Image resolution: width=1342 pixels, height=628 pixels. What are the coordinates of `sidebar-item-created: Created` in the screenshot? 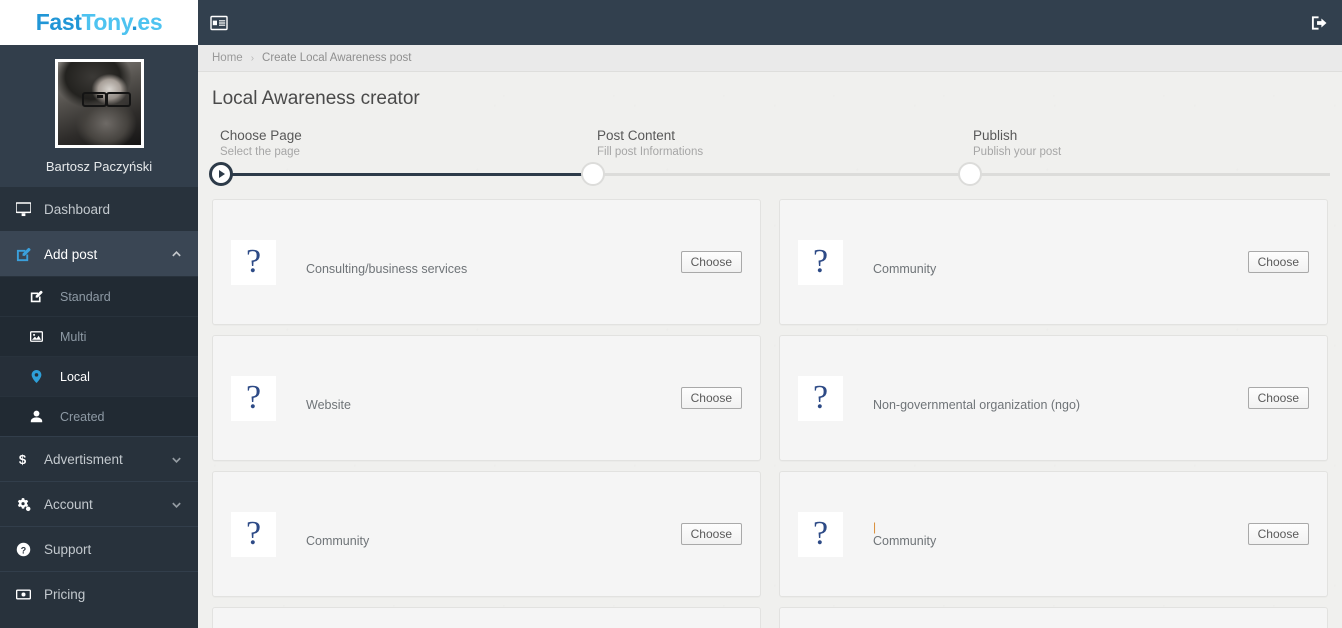 It's located at (99, 416).